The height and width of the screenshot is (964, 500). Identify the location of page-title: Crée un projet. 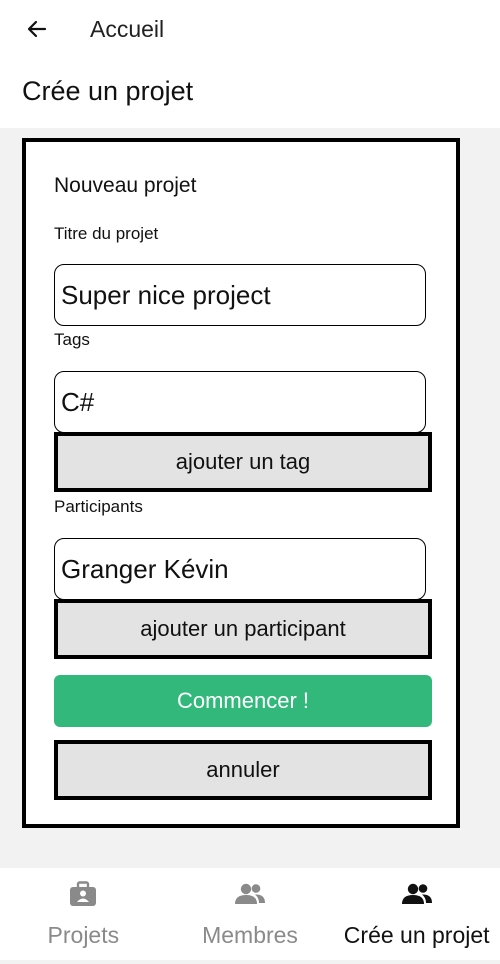
(108, 91).